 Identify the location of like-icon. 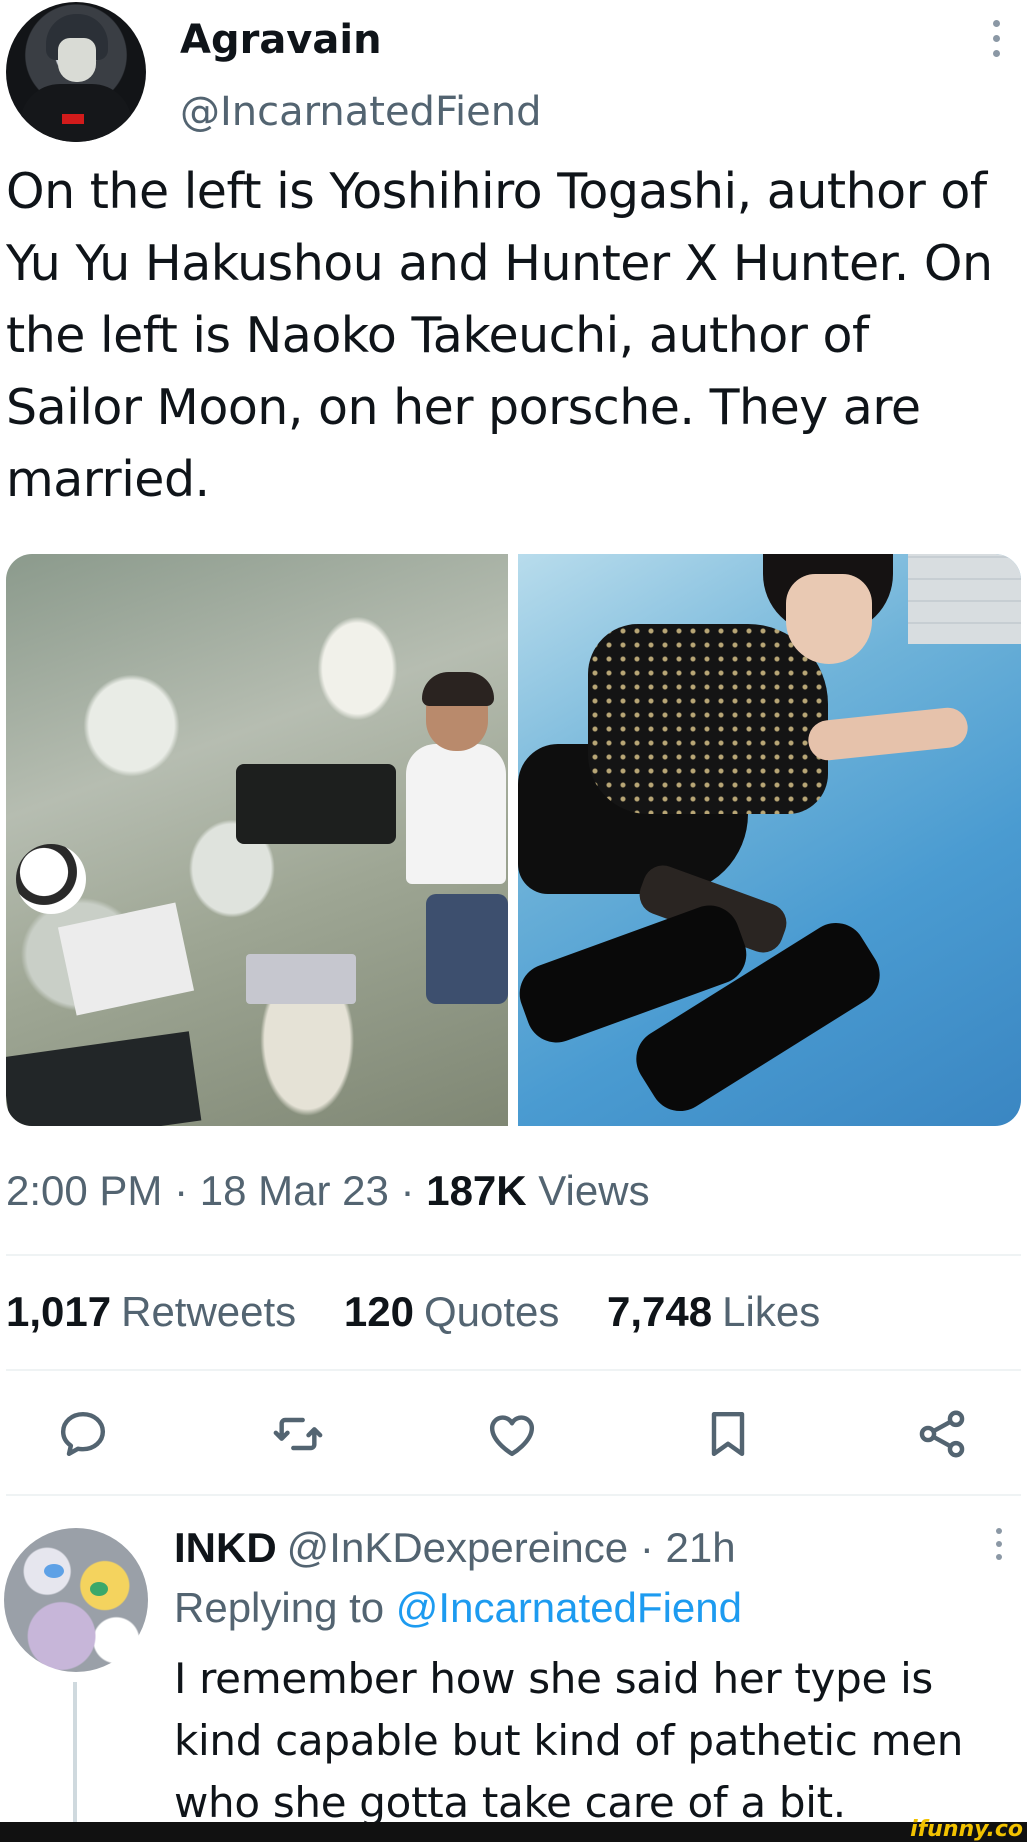
(512, 1436).